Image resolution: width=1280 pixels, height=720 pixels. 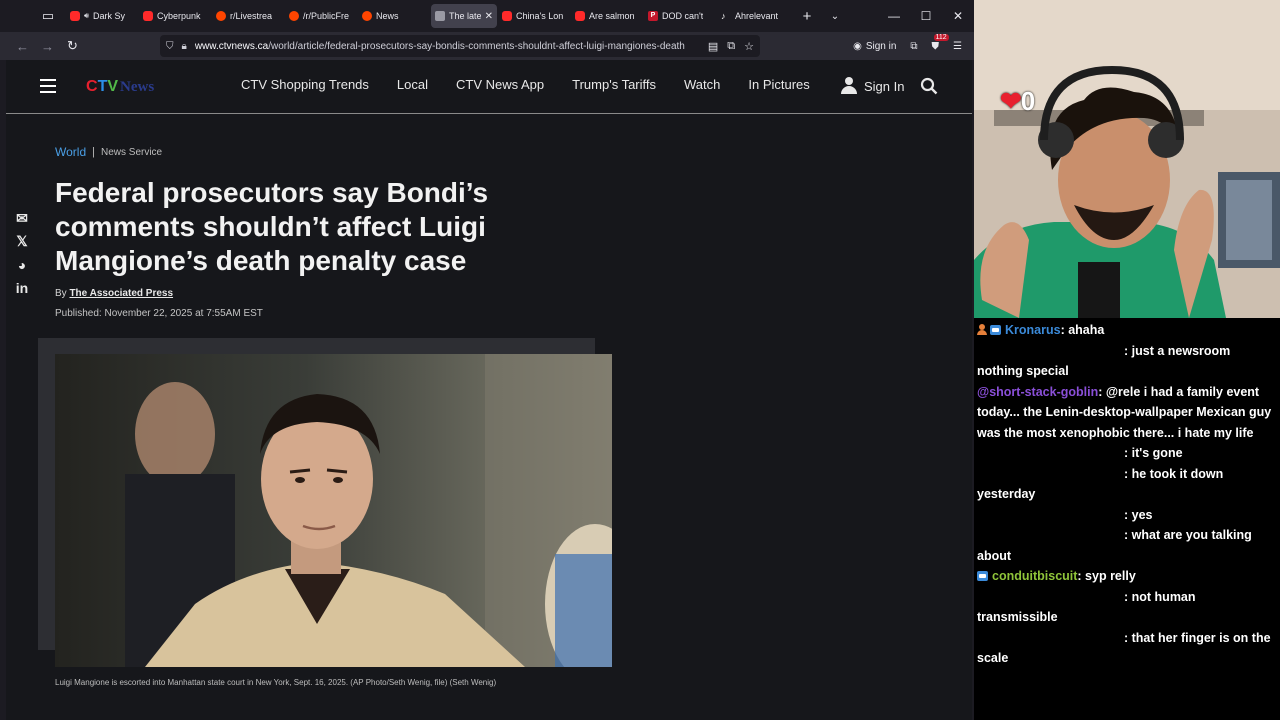 What do you see at coordinates (47, 46) in the screenshot?
I see `forward-arrow-icon: →` at bounding box center [47, 46].